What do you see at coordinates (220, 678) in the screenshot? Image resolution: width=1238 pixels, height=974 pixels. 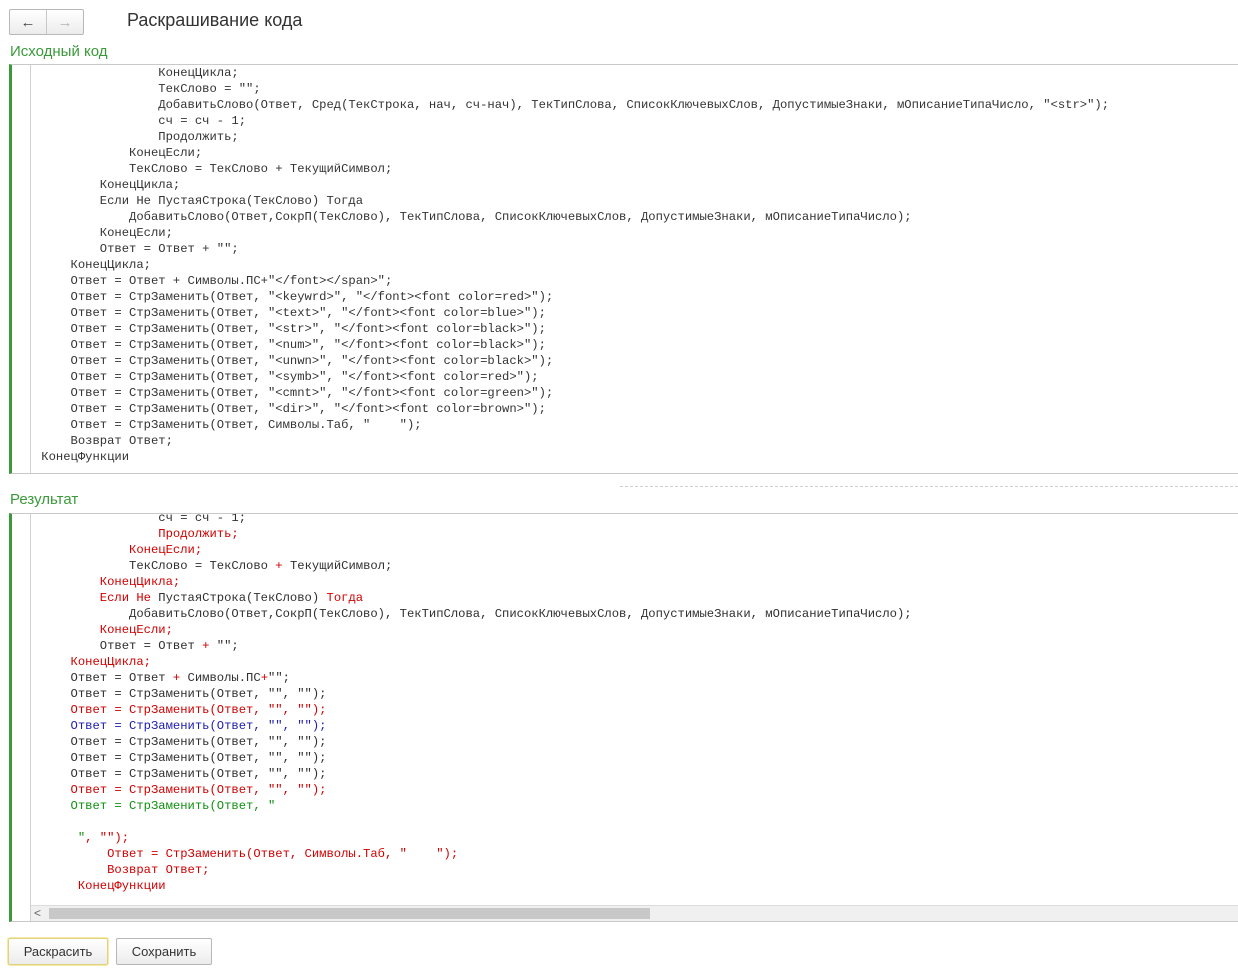 I see `code-token: Символы.ПС` at bounding box center [220, 678].